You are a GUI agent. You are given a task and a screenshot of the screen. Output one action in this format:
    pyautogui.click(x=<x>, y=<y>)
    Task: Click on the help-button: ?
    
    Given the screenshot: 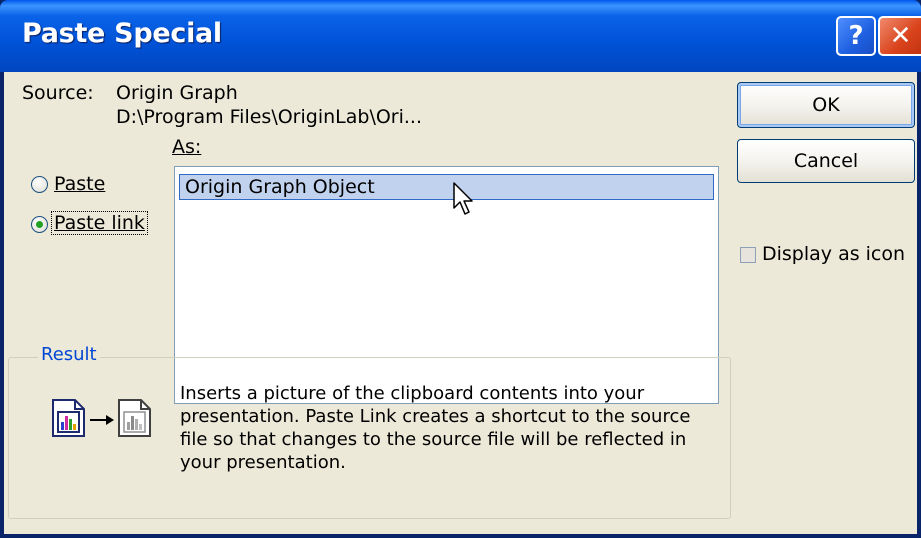 What is the action you would take?
    pyautogui.click(x=856, y=36)
    